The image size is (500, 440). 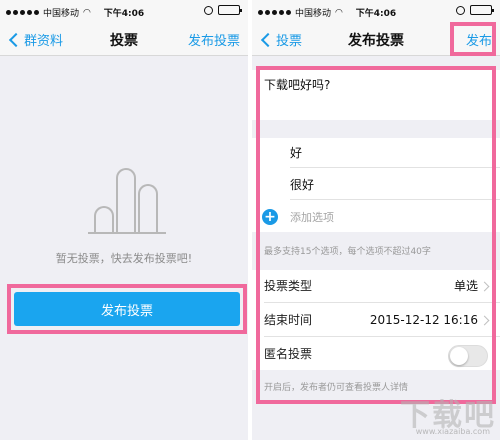 I want to click on end-time-label: 结束时间, so click(x=288, y=320).